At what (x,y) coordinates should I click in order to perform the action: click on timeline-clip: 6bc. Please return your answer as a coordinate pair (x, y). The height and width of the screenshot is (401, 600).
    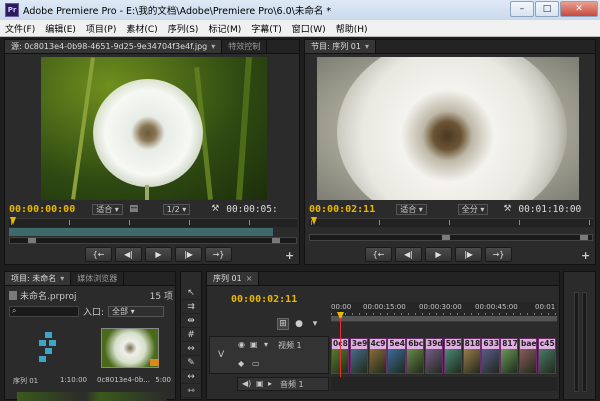
    Looking at the image, I should click on (415, 356).